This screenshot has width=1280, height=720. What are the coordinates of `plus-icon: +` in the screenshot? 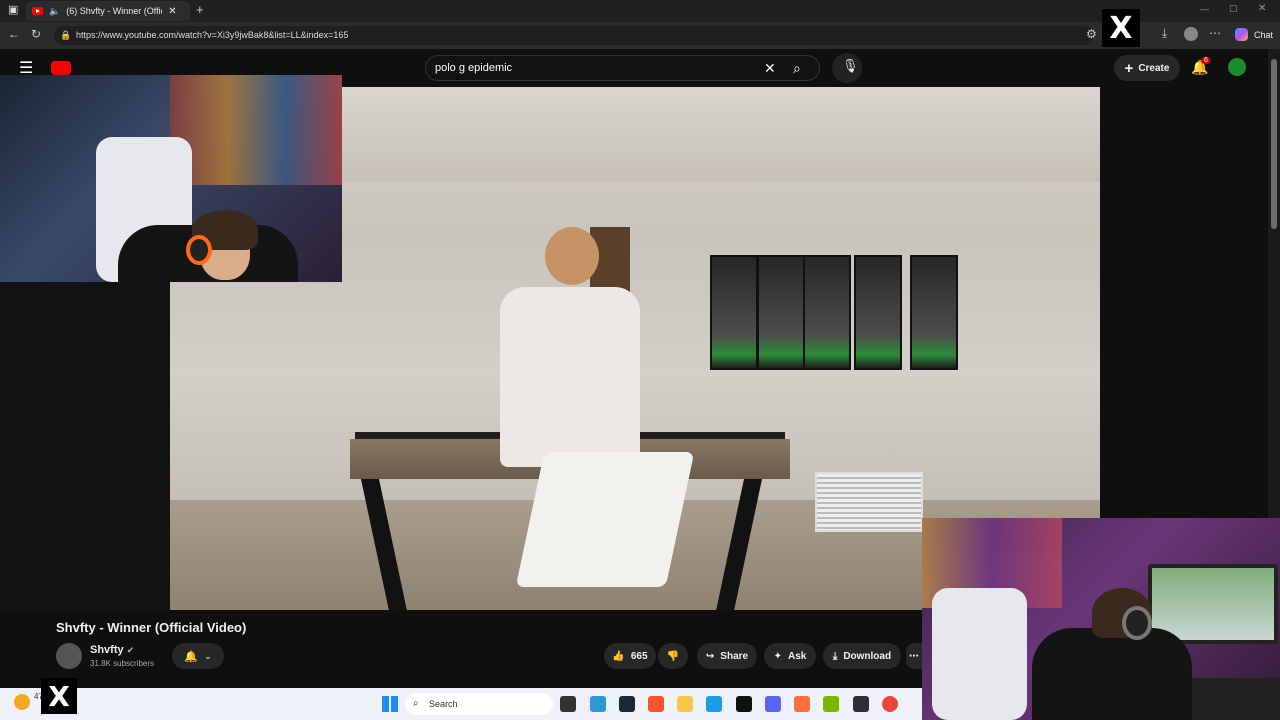 It's located at (1129, 68).